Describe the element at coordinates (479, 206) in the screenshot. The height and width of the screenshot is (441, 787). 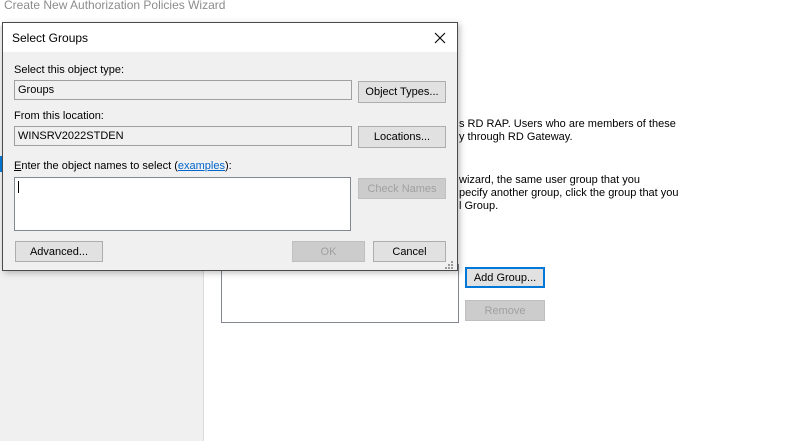
I see `wizard-description-2-line-3: l Group.` at that location.